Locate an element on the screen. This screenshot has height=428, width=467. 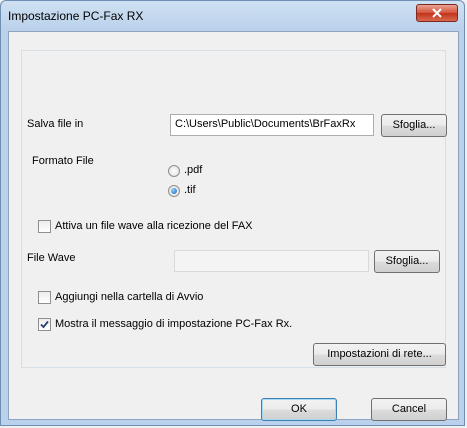
ok-button: OK is located at coordinates (299, 409).